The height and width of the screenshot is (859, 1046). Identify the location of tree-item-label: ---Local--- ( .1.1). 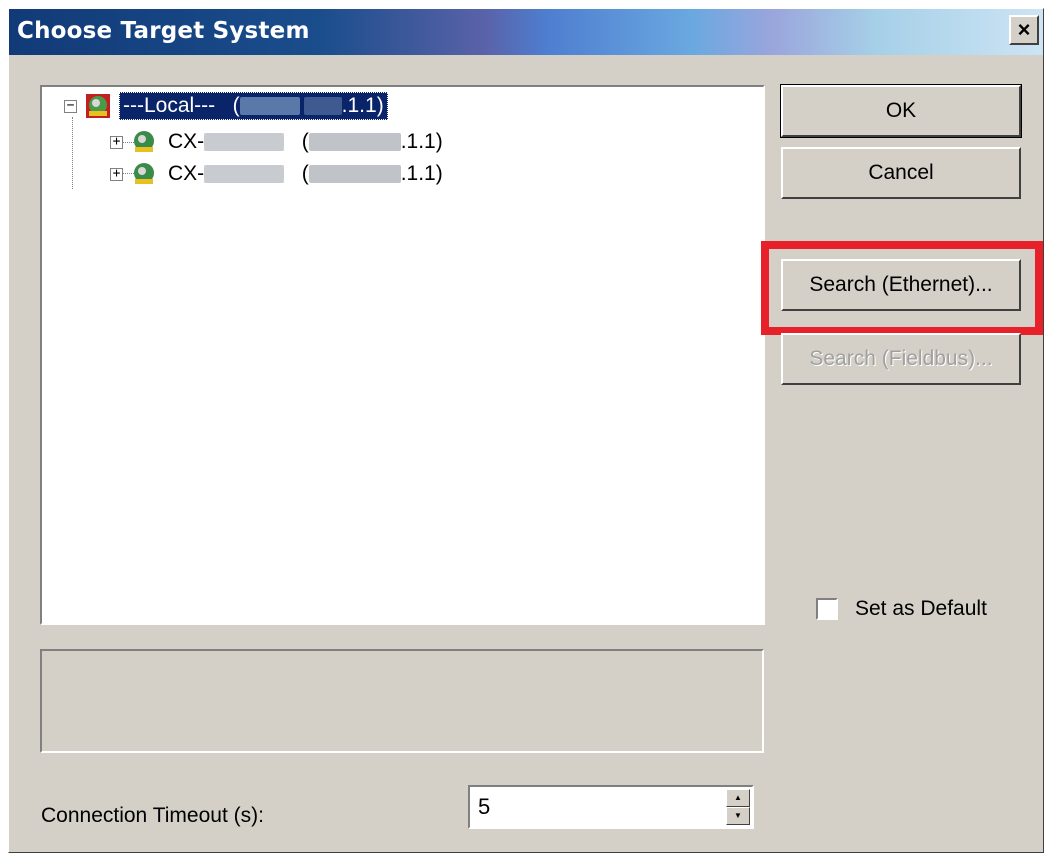
(253, 106).